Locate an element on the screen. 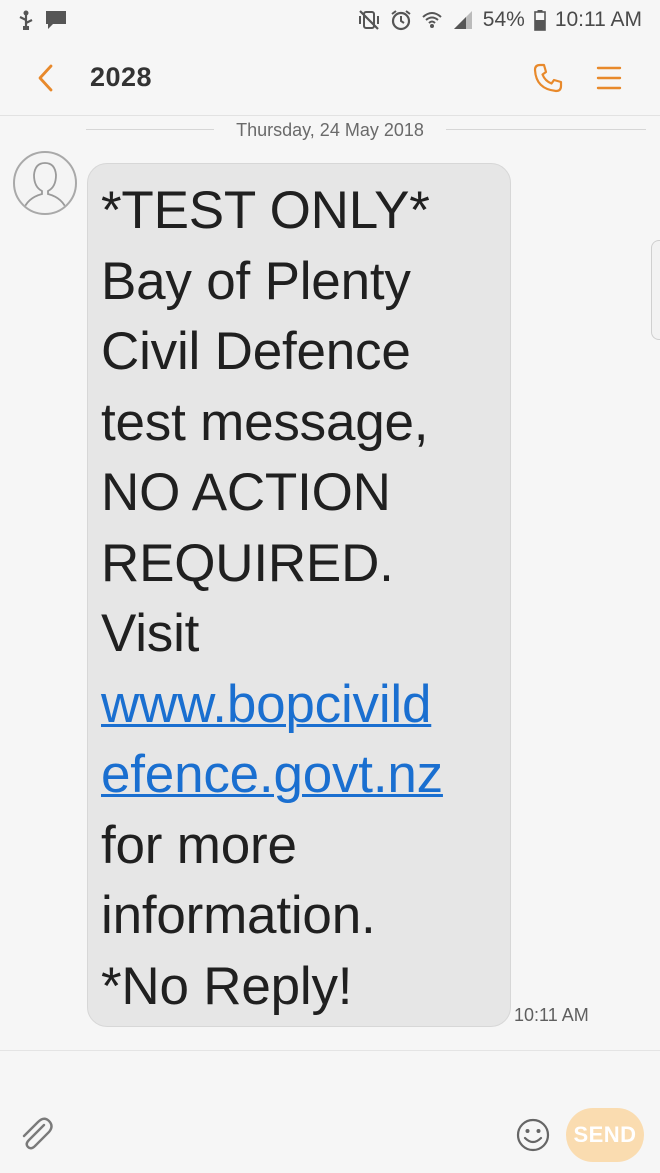 The width and height of the screenshot is (660, 1173). message-input is located at coordinates (285, 1135).